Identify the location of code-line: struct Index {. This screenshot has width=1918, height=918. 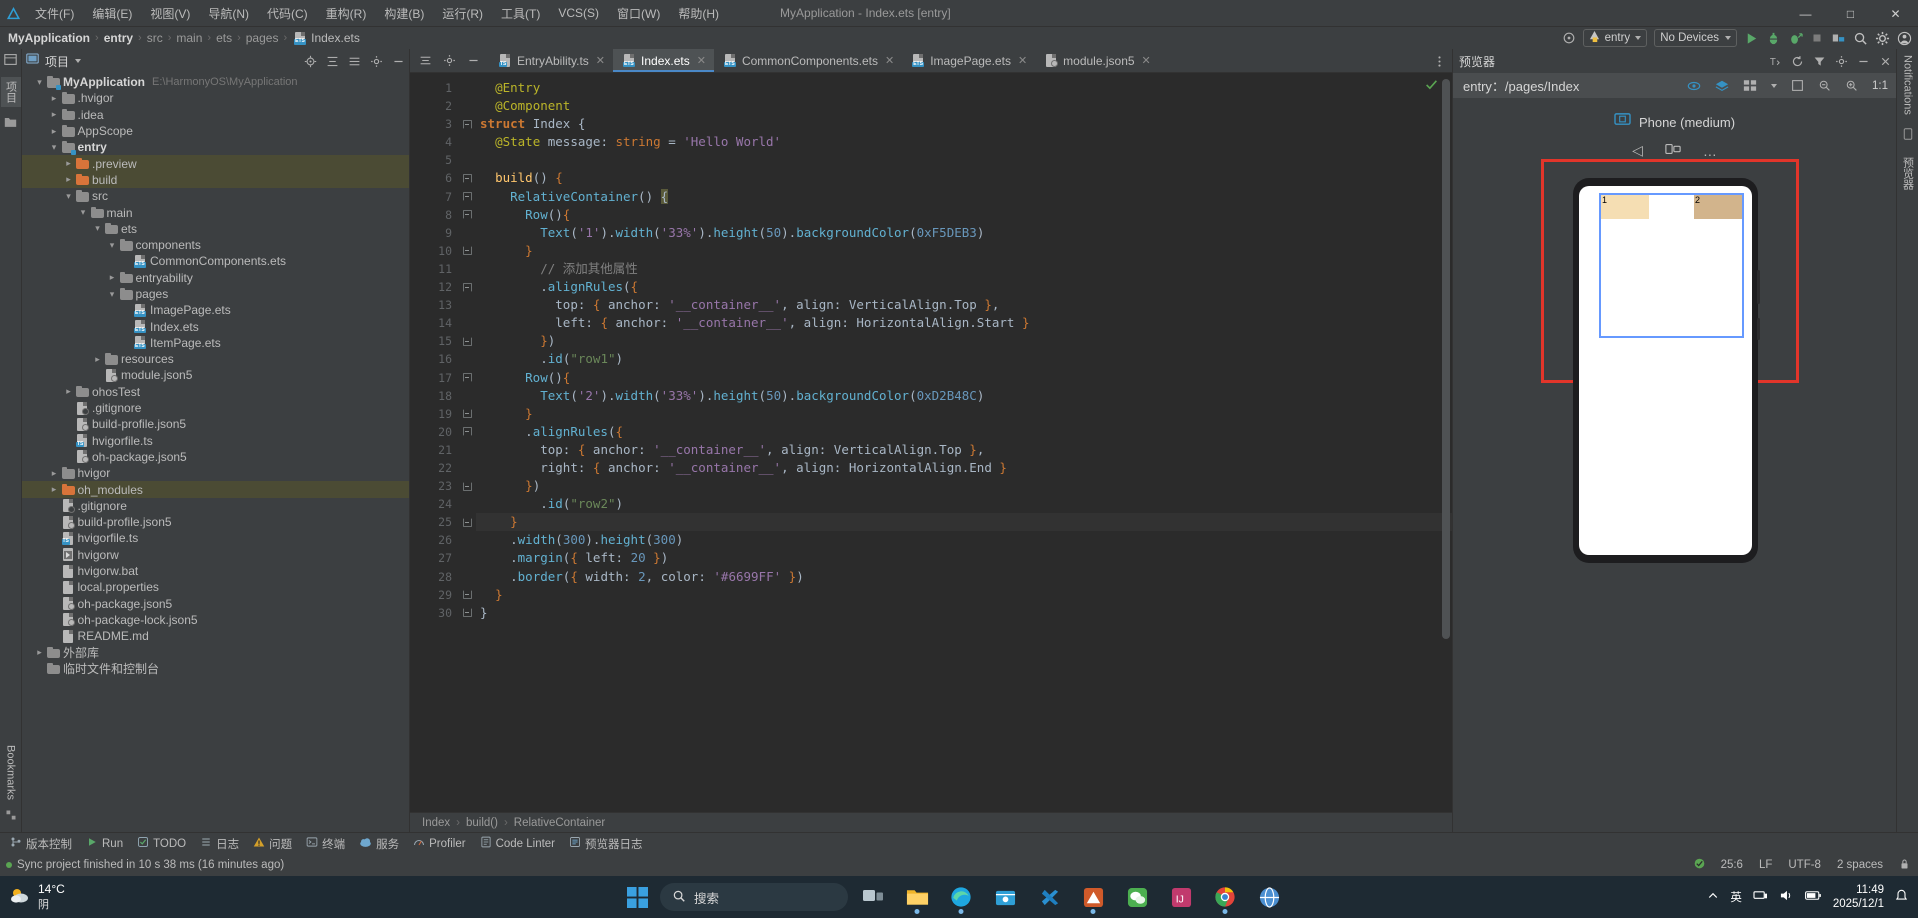
(964, 124).